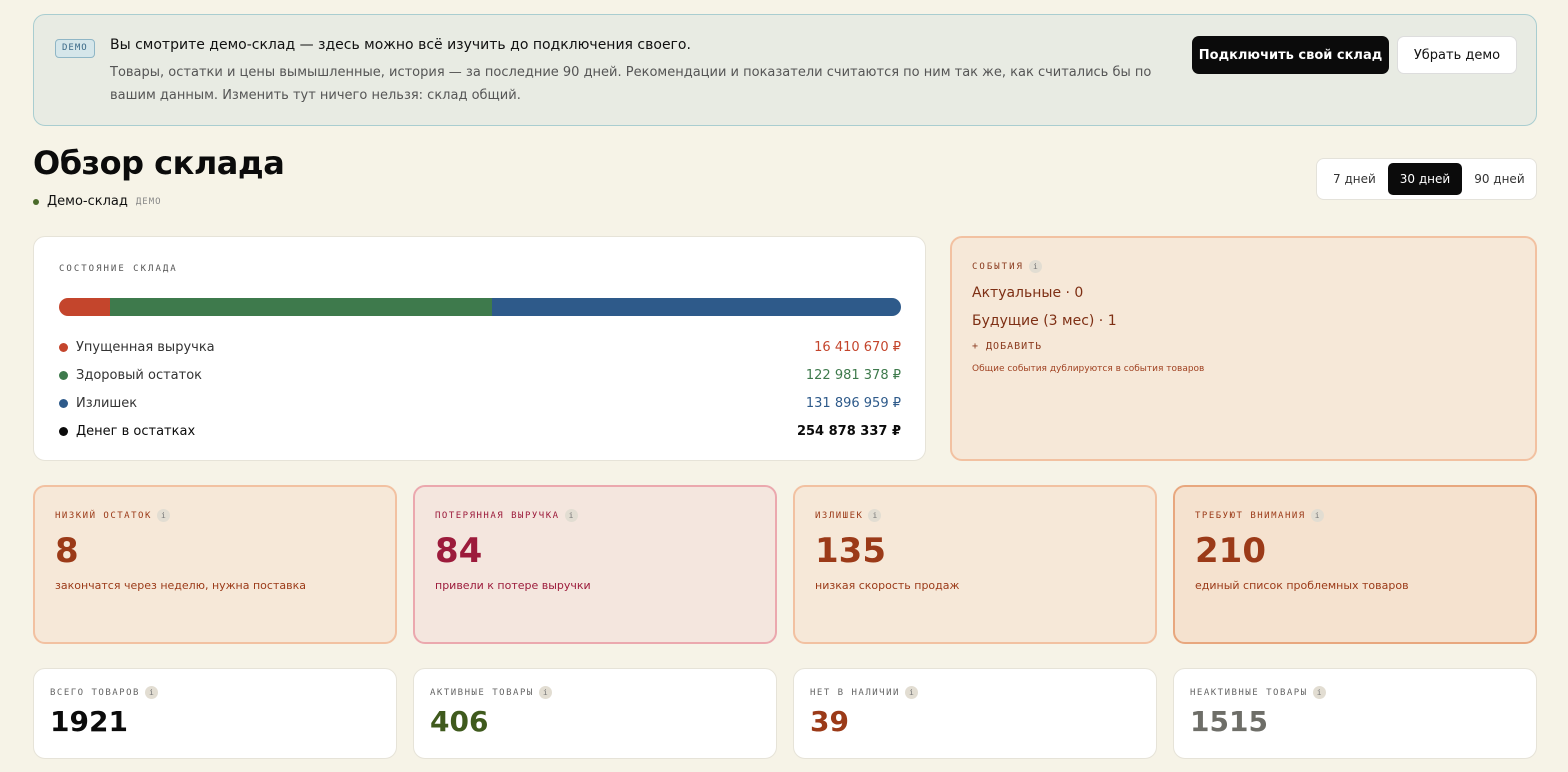 This screenshot has width=1568, height=772. What do you see at coordinates (1230, 551) in the screenshot?
I see `metric-value: 210` at bounding box center [1230, 551].